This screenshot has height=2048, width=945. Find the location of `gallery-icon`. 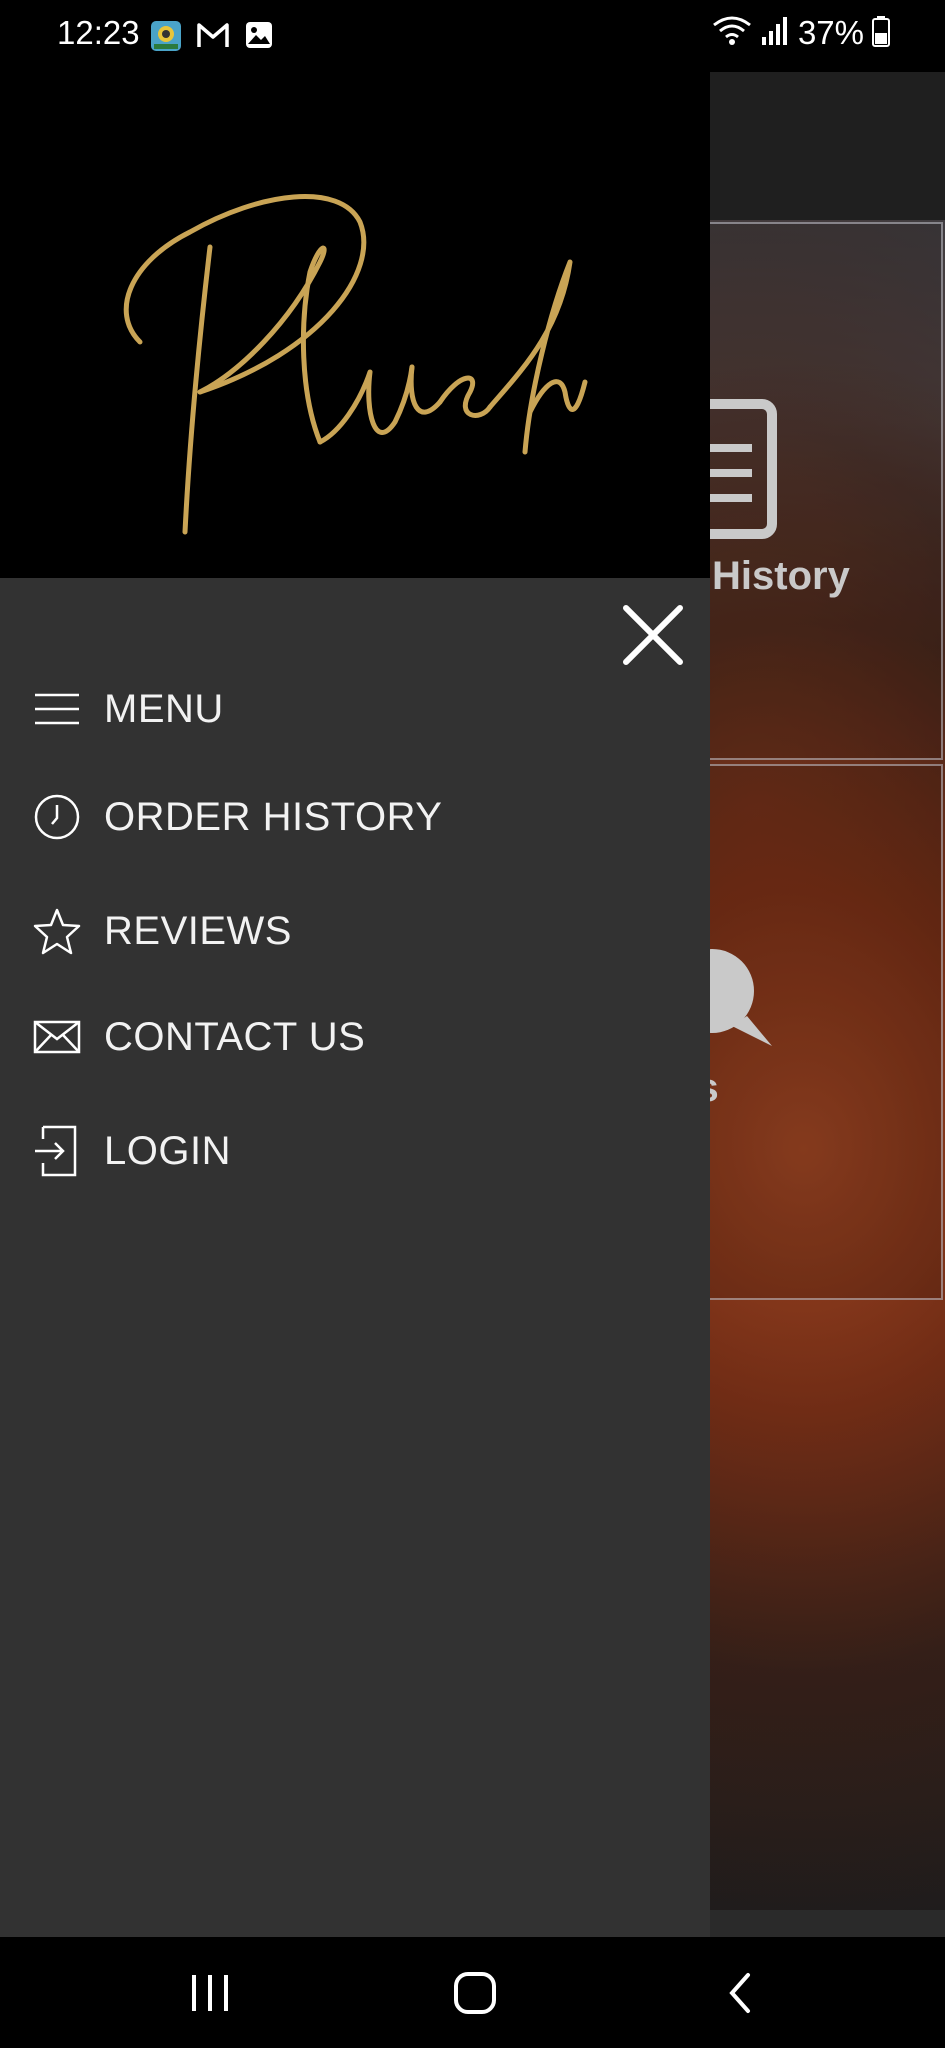

gallery-icon is located at coordinates (259, 38).